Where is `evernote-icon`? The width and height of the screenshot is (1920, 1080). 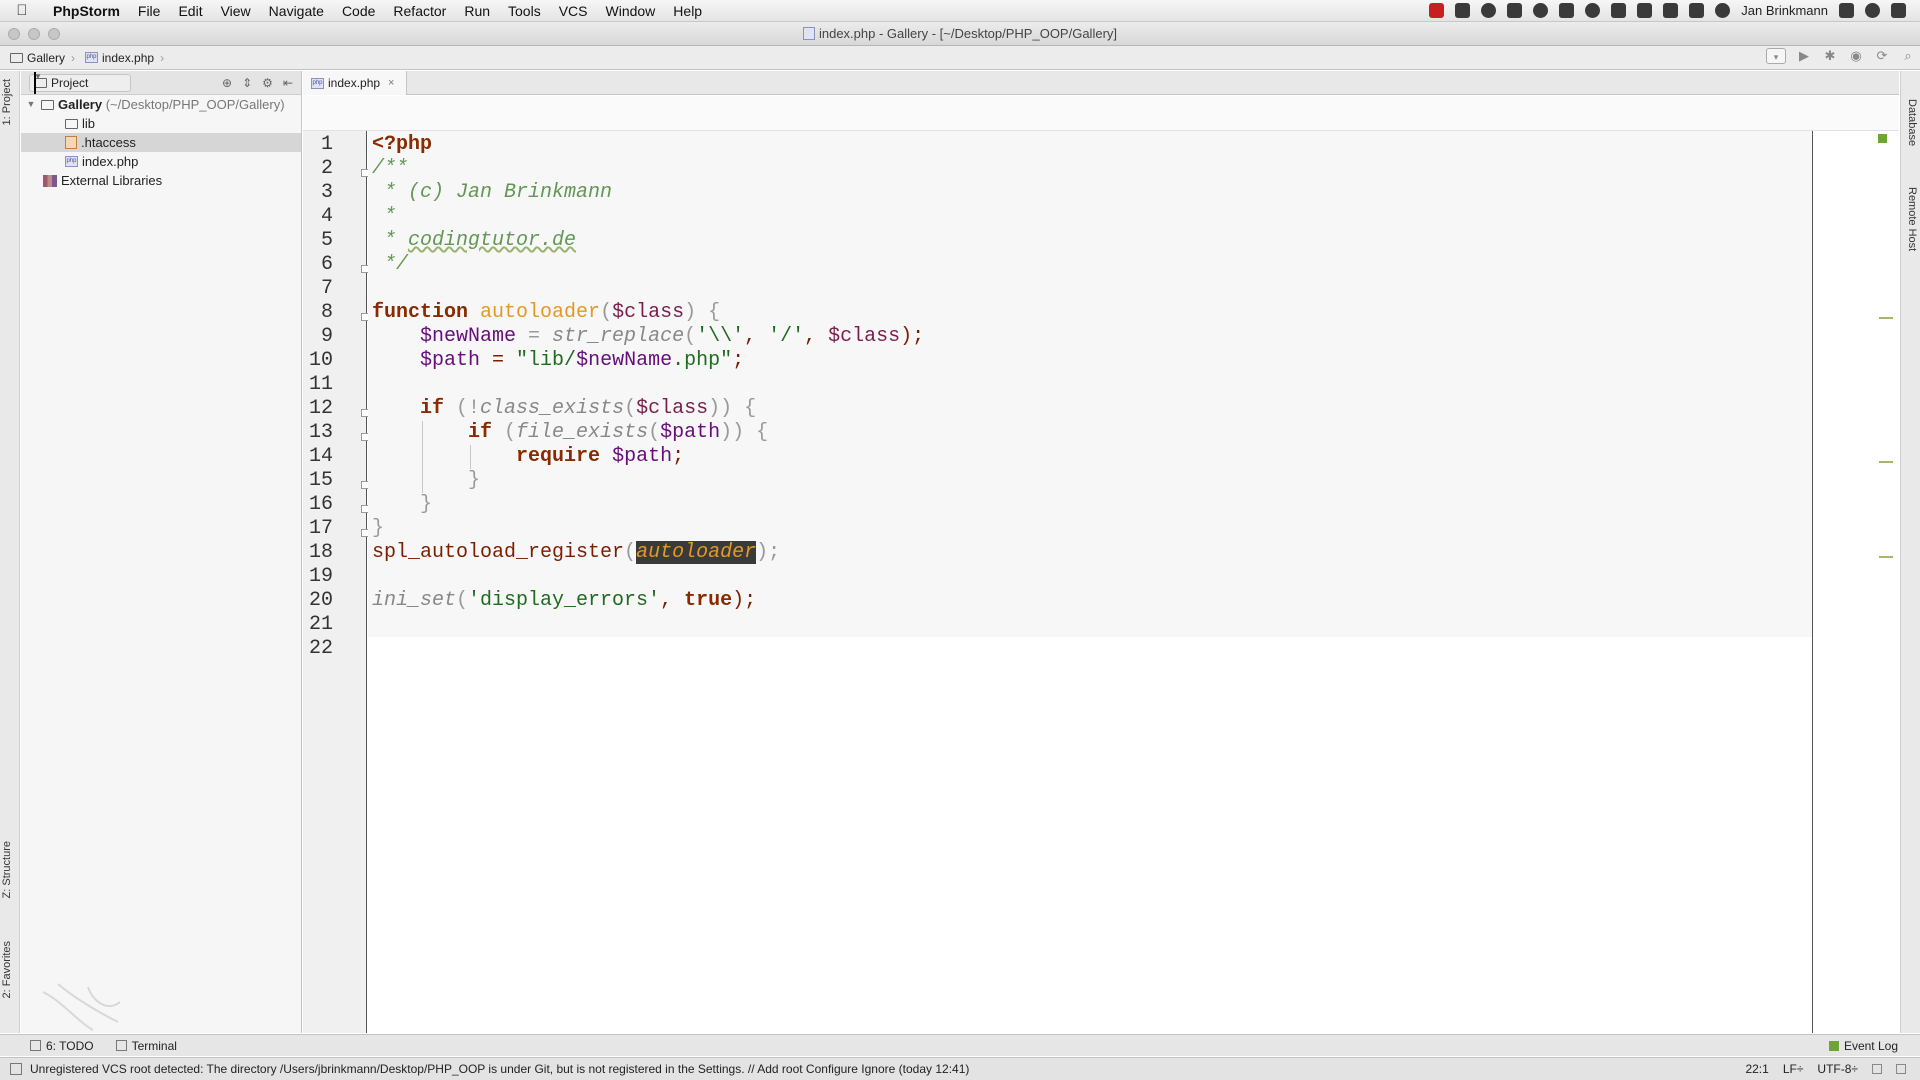 evernote-icon is located at coordinates (1619, 10).